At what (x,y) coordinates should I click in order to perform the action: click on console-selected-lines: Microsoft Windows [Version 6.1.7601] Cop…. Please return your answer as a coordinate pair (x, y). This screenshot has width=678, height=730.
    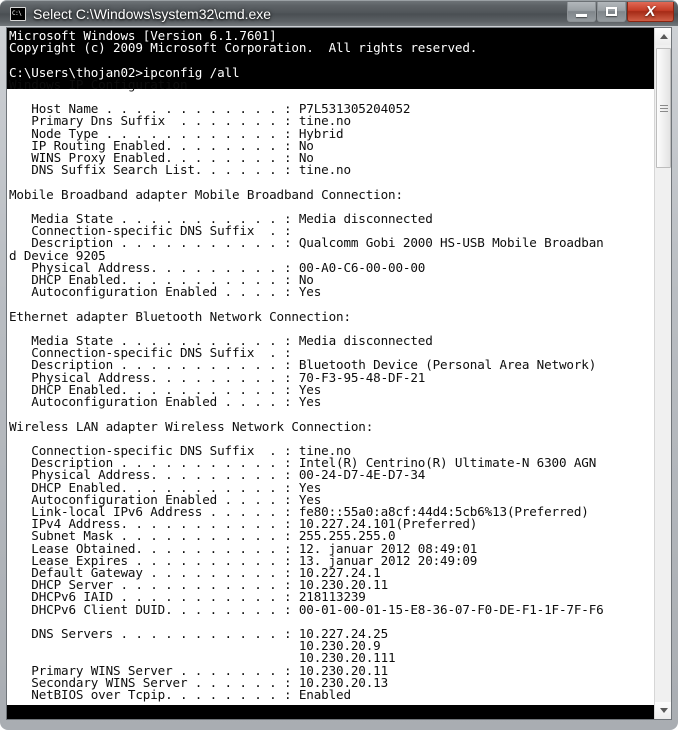
    Looking at the image, I should click on (243, 54).